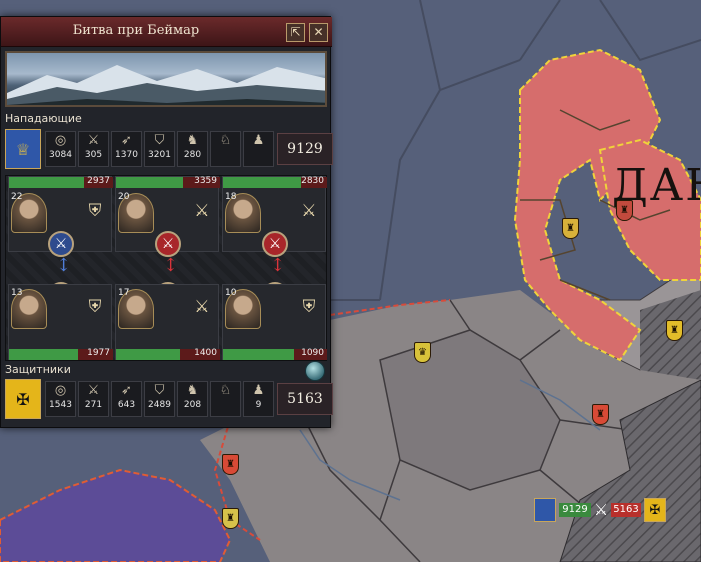  I want to click on unit-count: 208, so click(192, 405).